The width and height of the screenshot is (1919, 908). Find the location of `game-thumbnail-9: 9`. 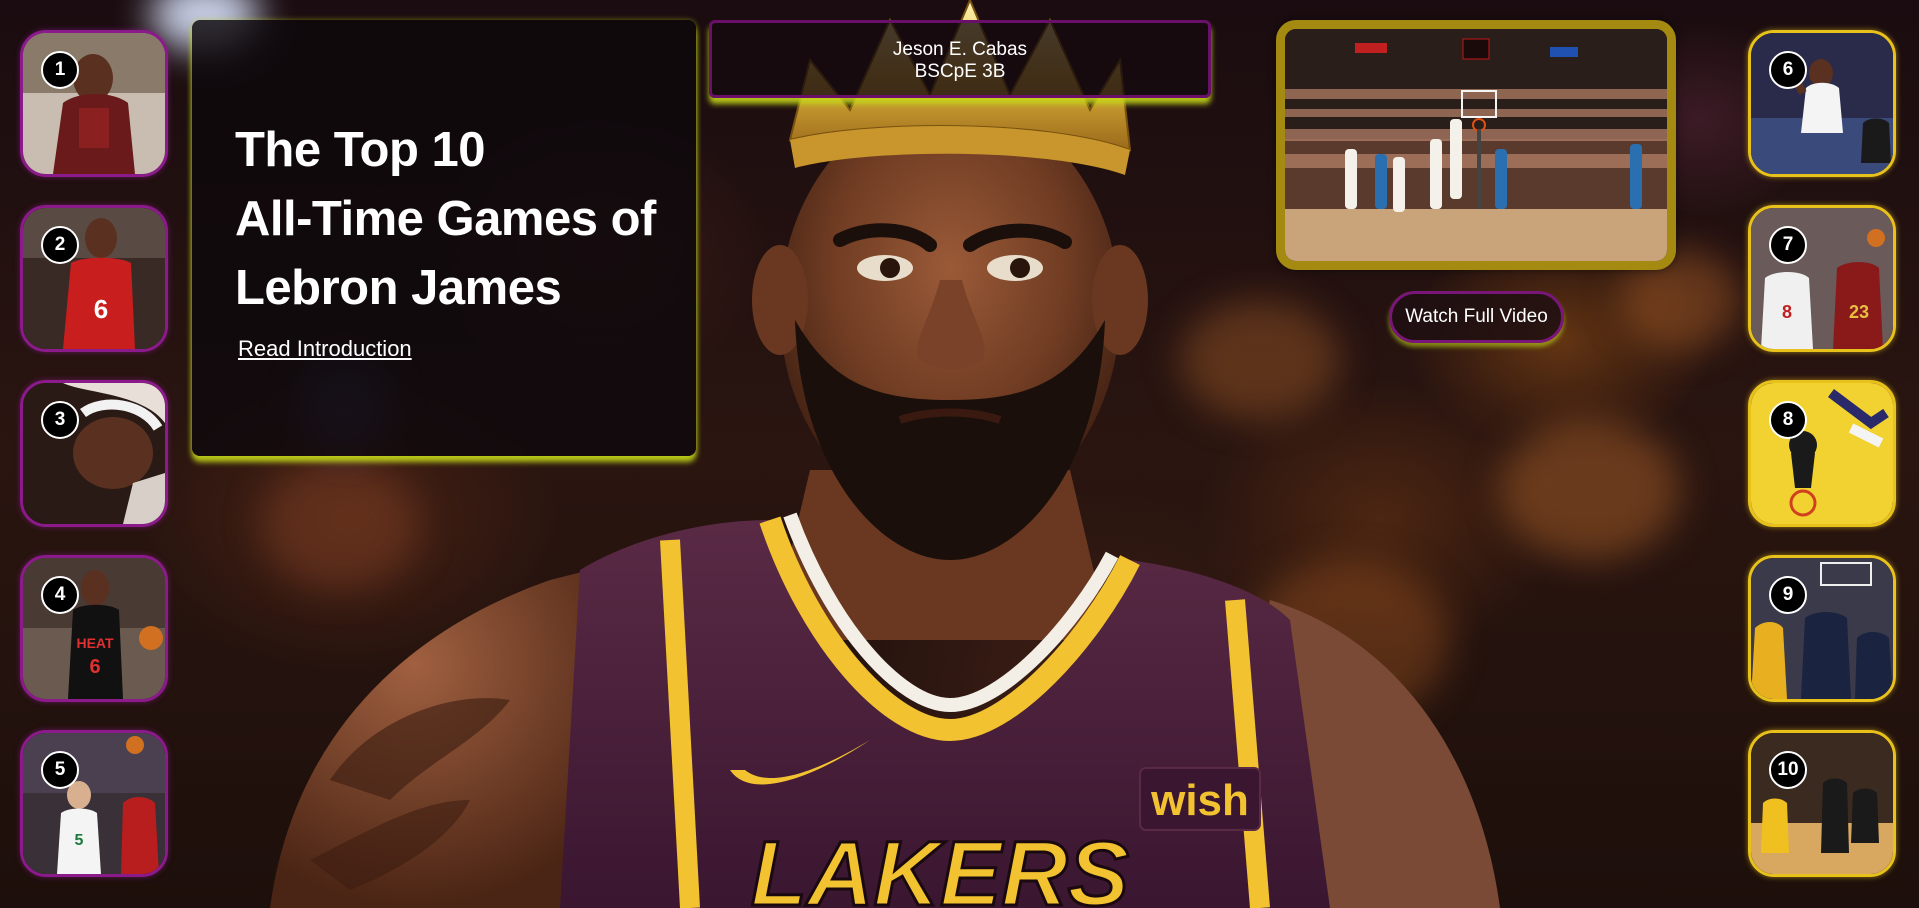

game-thumbnail-9: 9 is located at coordinates (1822, 628).